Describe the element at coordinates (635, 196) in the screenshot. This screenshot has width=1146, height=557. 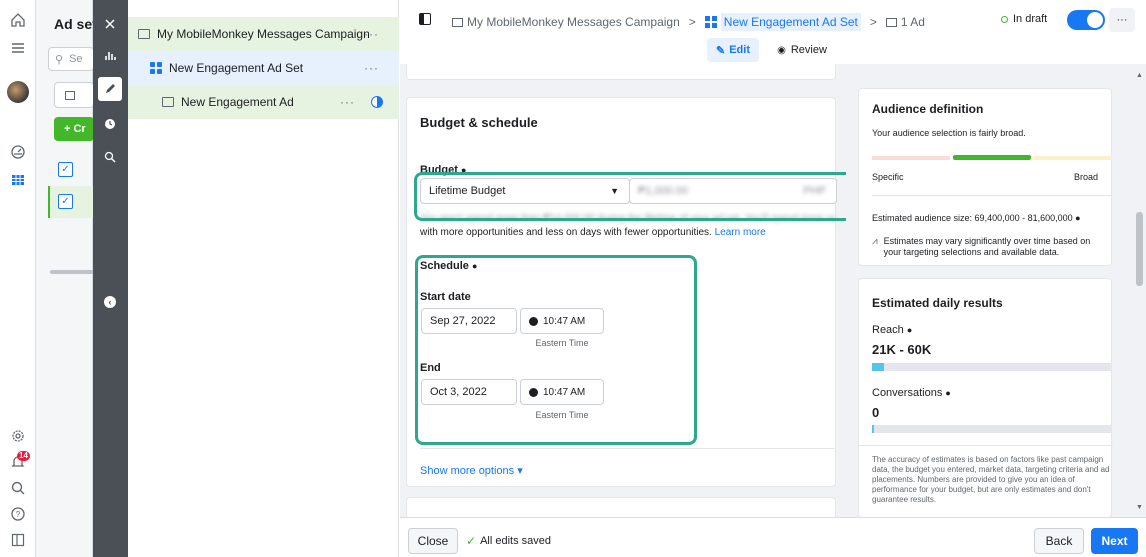
I see `budget-highlight` at that location.